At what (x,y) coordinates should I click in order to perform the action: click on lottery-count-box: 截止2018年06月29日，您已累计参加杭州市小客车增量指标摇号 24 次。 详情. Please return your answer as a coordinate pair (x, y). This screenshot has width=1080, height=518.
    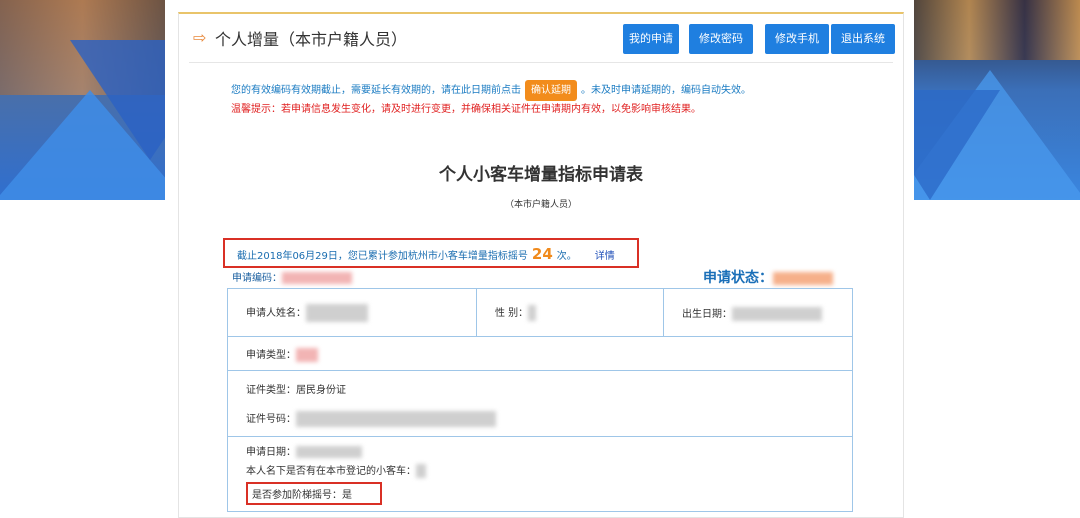
    Looking at the image, I should click on (431, 253).